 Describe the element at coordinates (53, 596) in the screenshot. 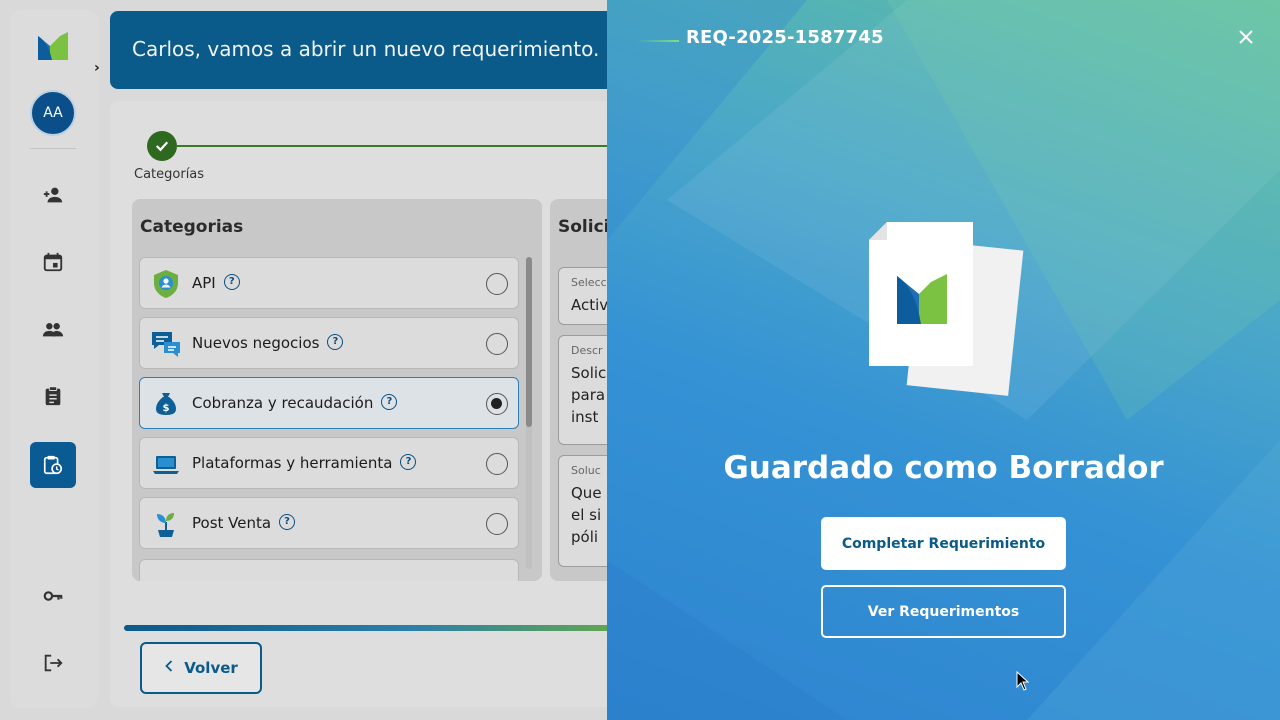

I see `key-icon` at that location.